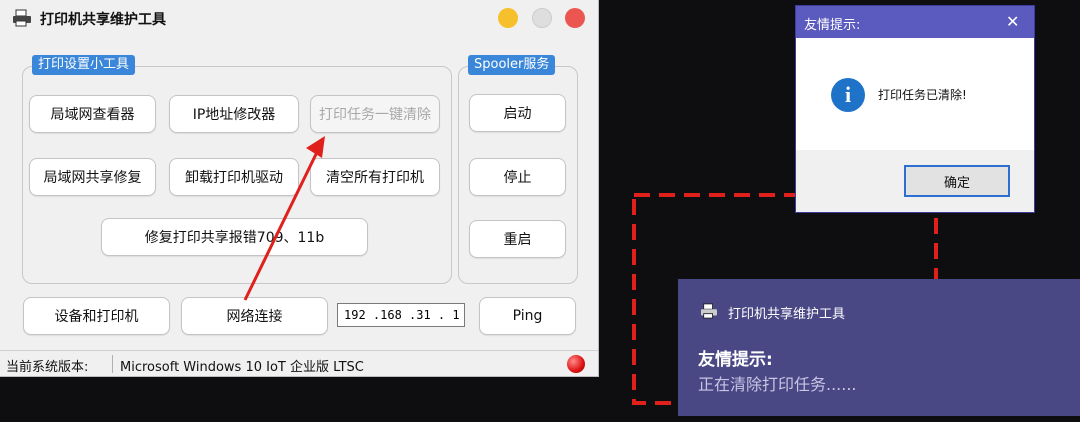 The height and width of the screenshot is (422, 1080). Describe the element at coordinates (915, 109) in the screenshot. I see `info-dialog: 友情提示: ✕ i 打印任务已清除! 确定` at that location.